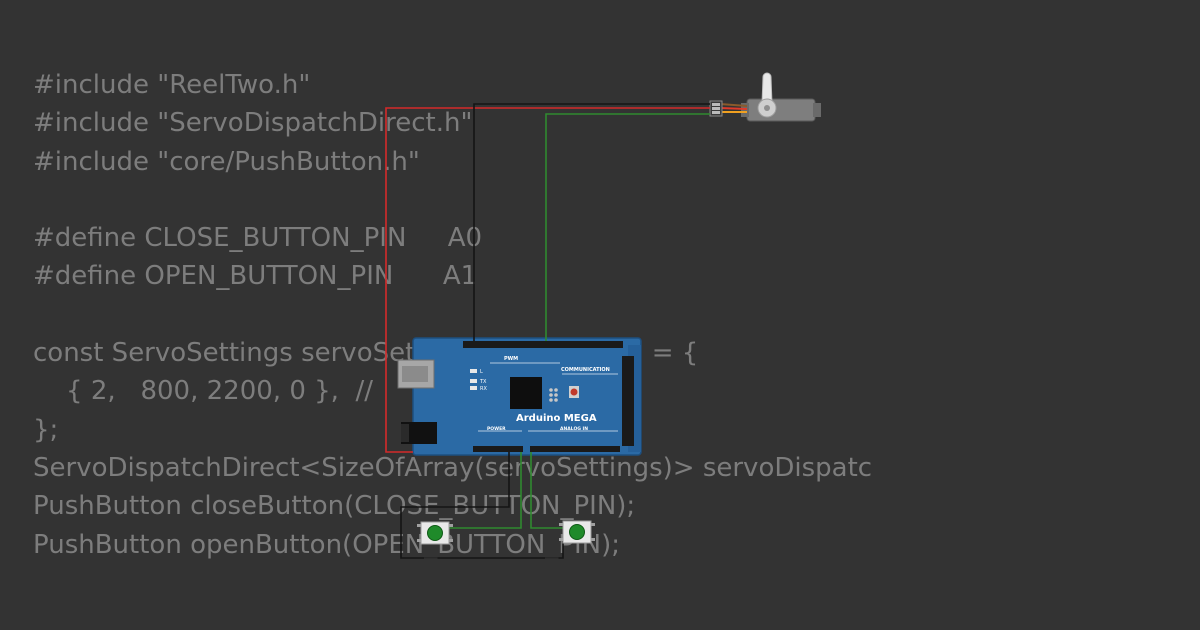 This screenshot has height=630, width=1200. Describe the element at coordinates (405, 433) in the screenshot. I see `power-jack-shell` at that location.